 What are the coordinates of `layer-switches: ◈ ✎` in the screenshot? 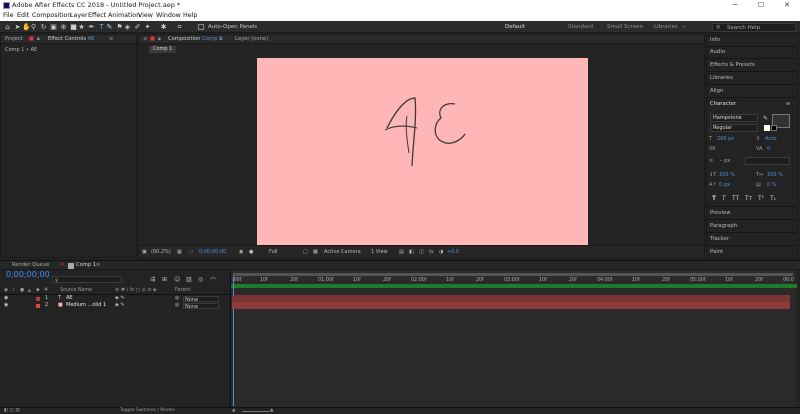 It's located at (120, 305).